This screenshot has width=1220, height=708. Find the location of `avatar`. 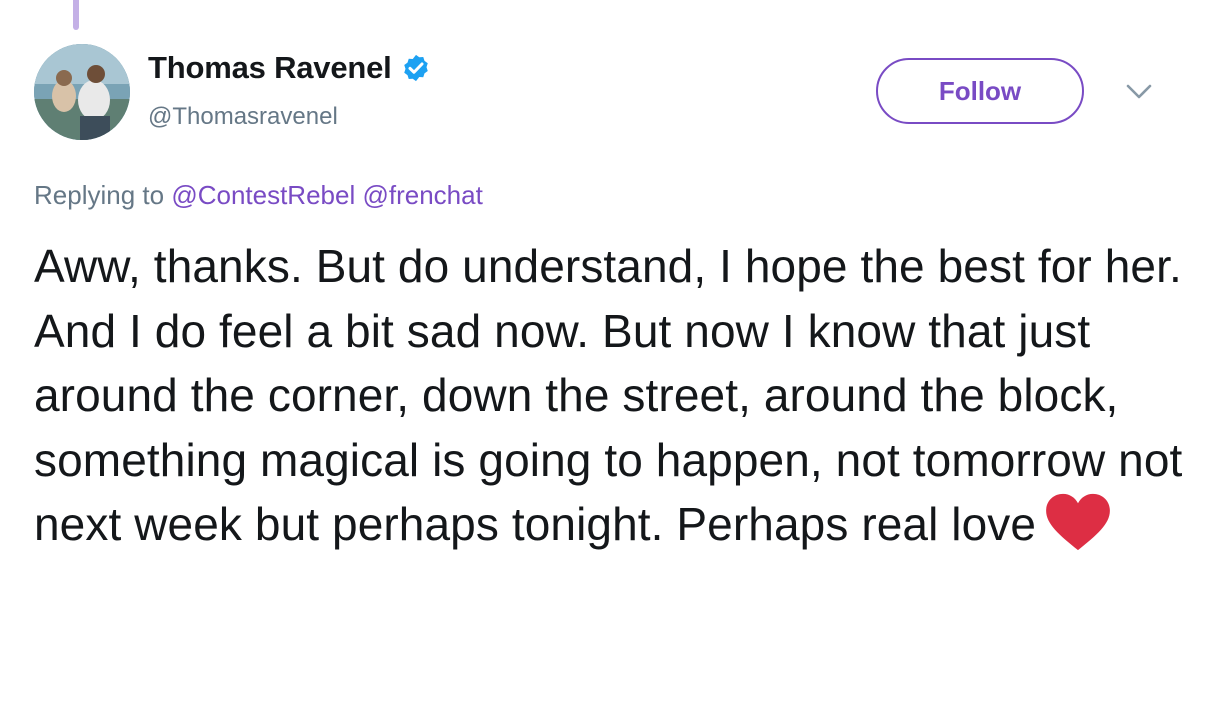

avatar is located at coordinates (82, 92).